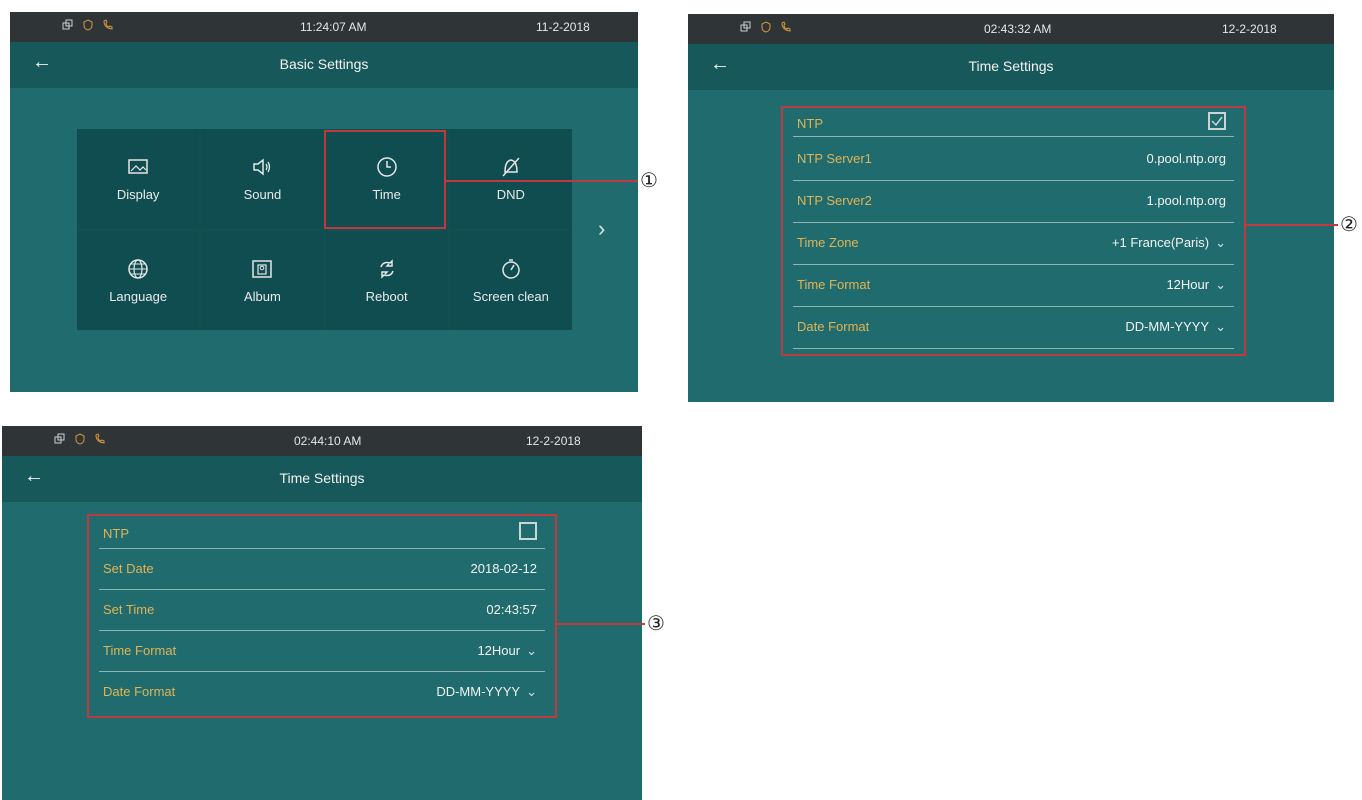 This screenshot has width=1362, height=800. What do you see at coordinates (1186, 200) in the screenshot?
I see `row-value: 1.pool.ntp.org` at bounding box center [1186, 200].